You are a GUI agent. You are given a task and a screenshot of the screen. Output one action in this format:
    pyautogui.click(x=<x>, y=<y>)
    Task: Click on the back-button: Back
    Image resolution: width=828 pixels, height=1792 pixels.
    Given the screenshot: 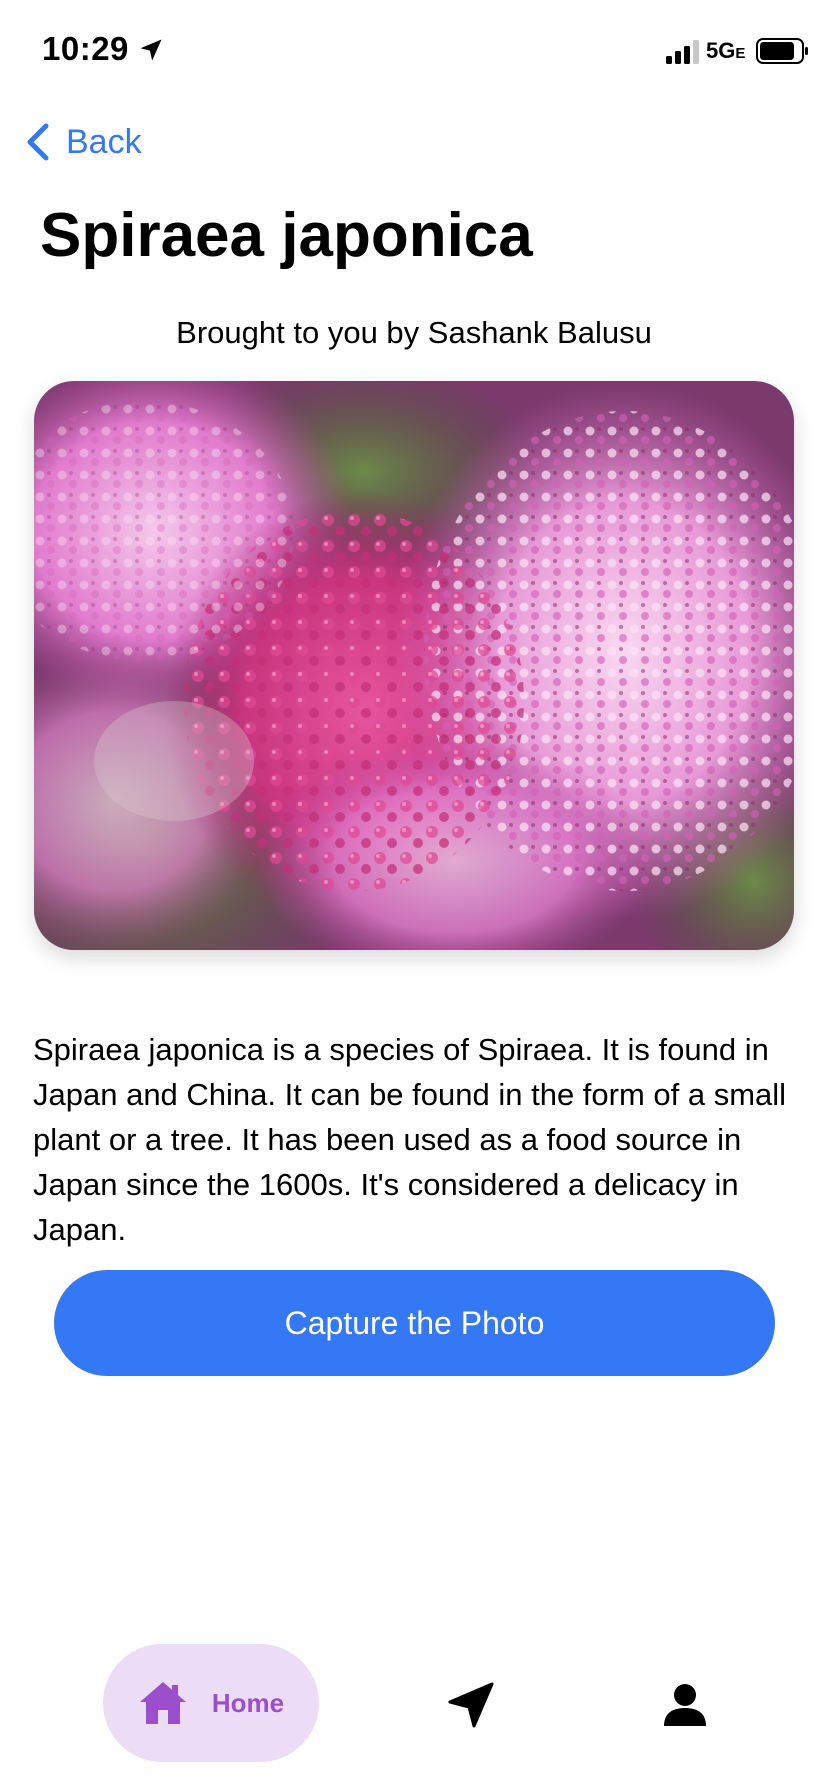 What is the action you would take?
    pyautogui.click(x=83, y=142)
    